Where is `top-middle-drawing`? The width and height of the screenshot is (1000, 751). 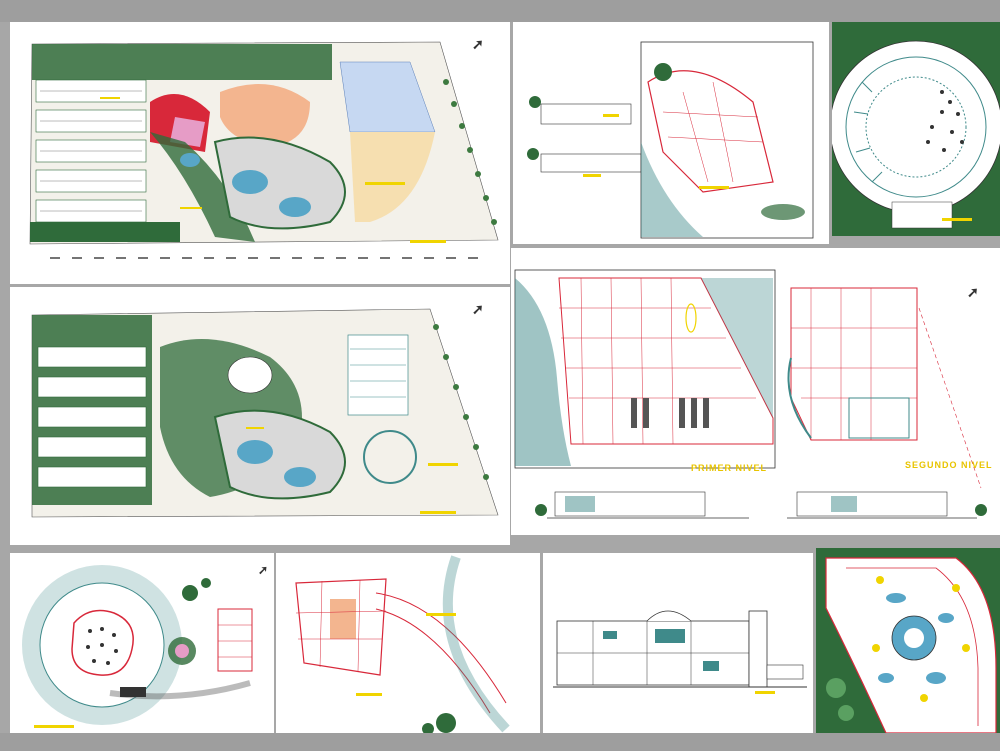 top-middle-drawing is located at coordinates (670, 140).